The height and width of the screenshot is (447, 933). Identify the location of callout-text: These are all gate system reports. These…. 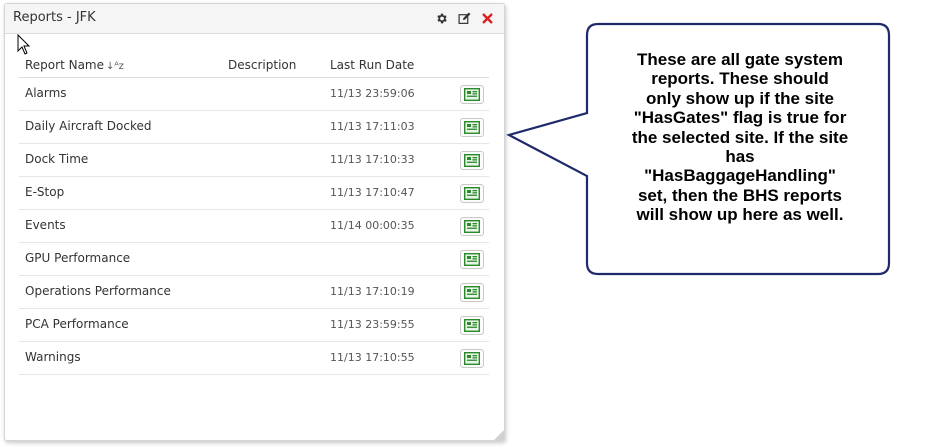
(740, 137).